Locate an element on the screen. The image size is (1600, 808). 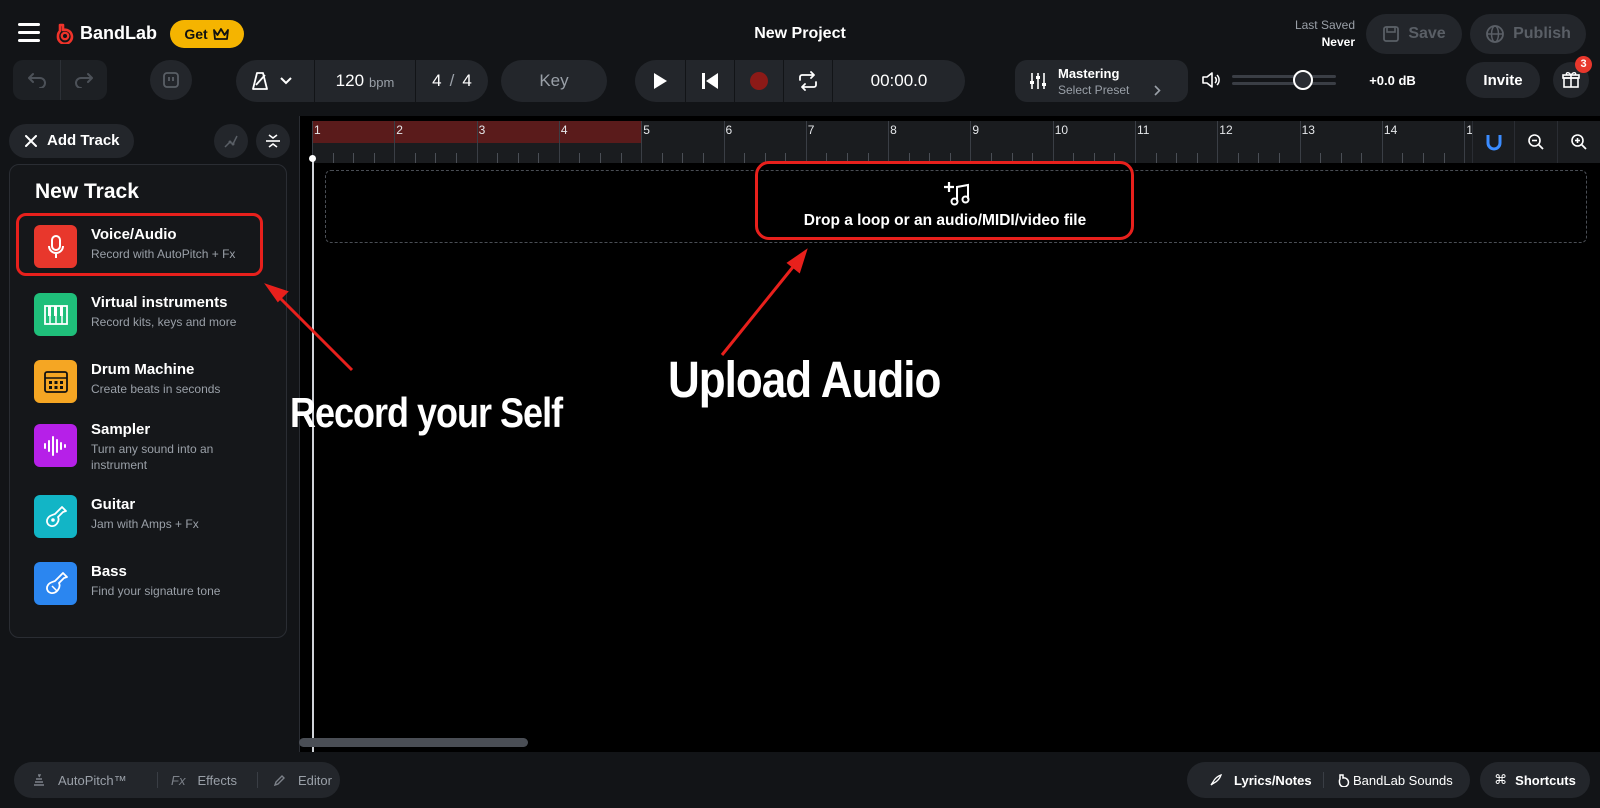
arrow-to-voice-audio is located at coordinates (314, 332).